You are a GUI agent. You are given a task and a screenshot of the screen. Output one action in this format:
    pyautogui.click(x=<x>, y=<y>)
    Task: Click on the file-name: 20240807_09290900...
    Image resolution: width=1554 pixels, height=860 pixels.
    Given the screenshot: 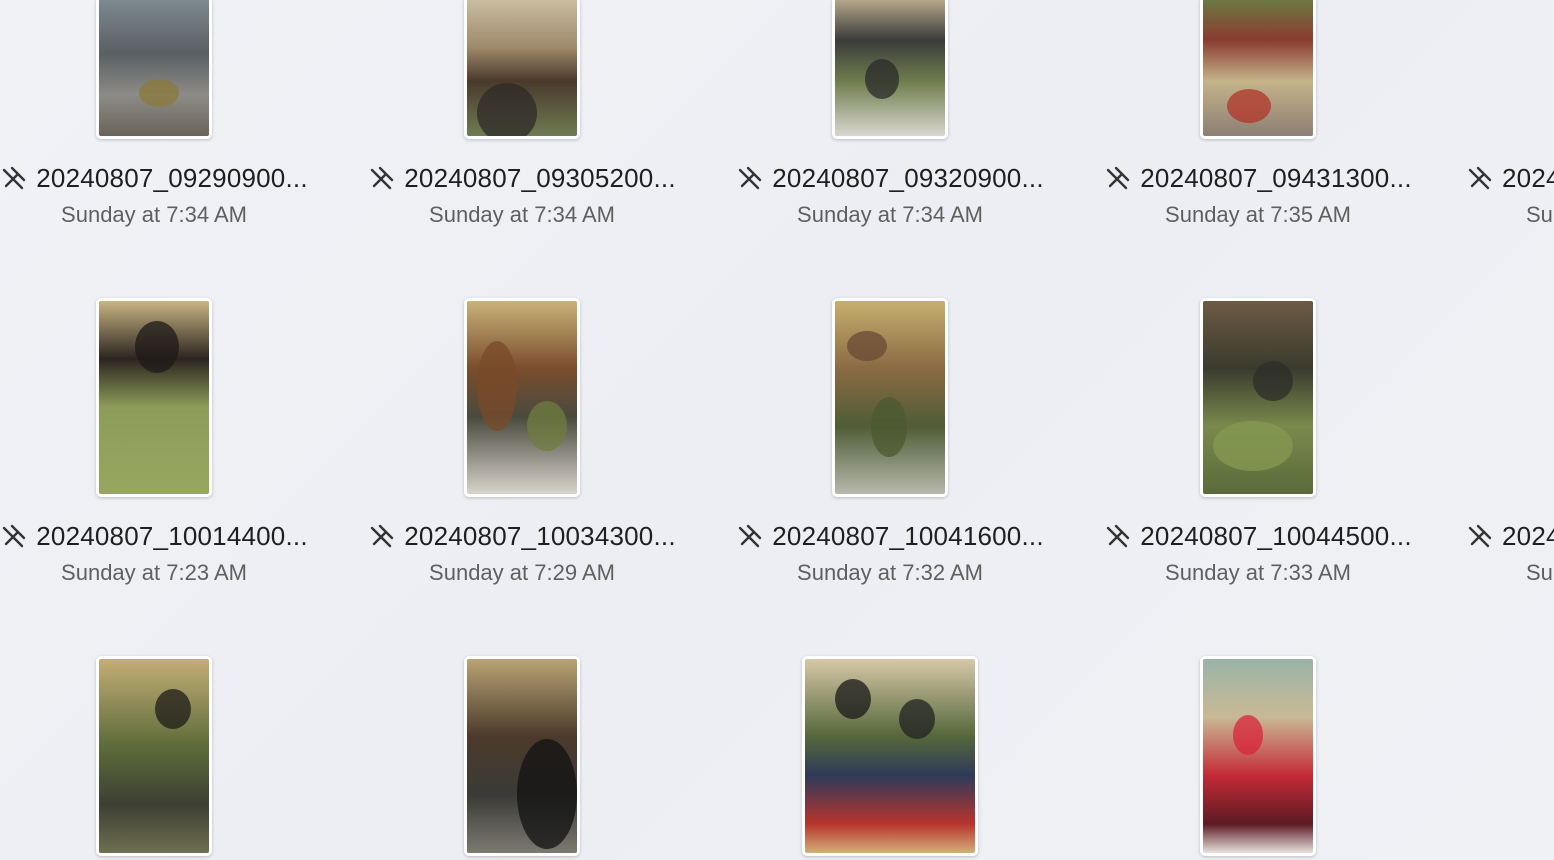 What is the action you would take?
    pyautogui.click(x=172, y=177)
    